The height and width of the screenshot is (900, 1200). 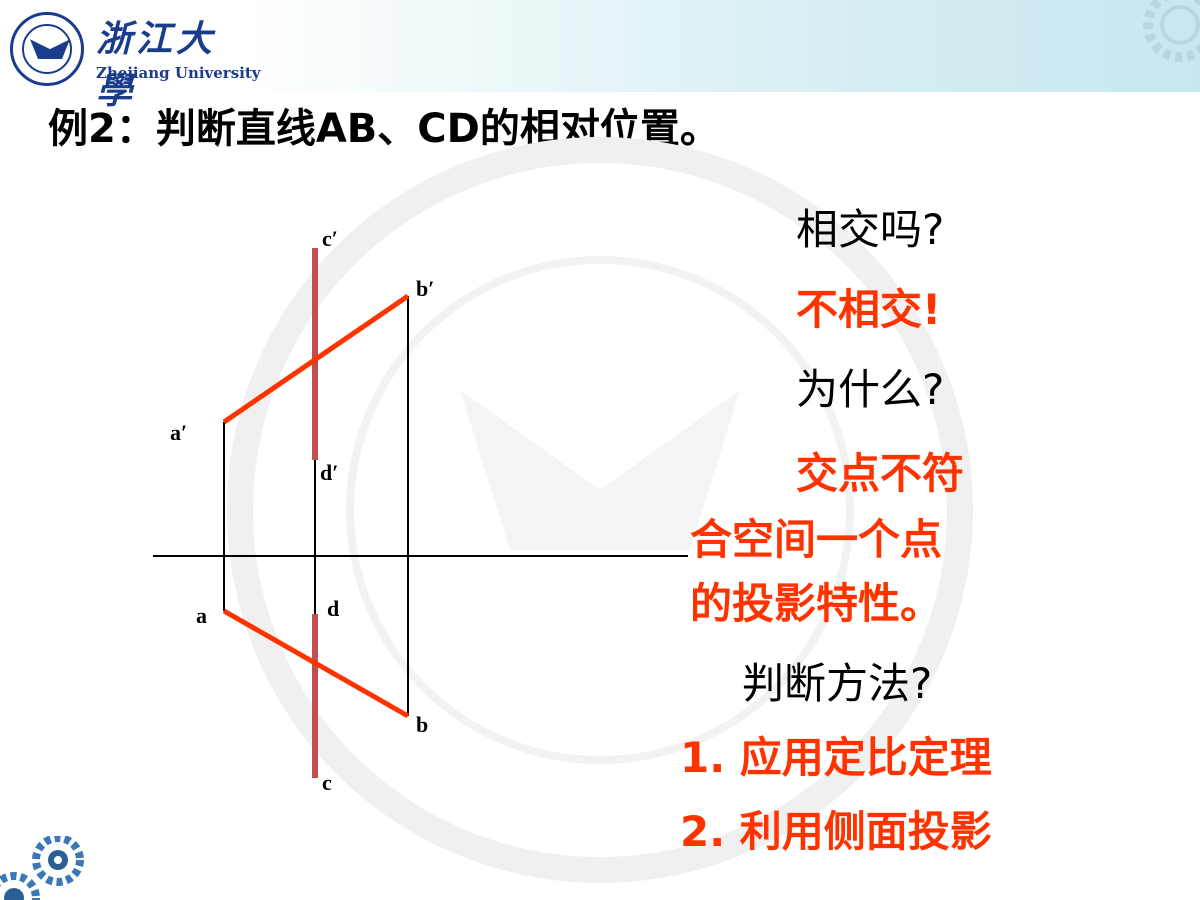 What do you see at coordinates (179, 432) in the screenshot?
I see `label-a-prime: a′` at bounding box center [179, 432].